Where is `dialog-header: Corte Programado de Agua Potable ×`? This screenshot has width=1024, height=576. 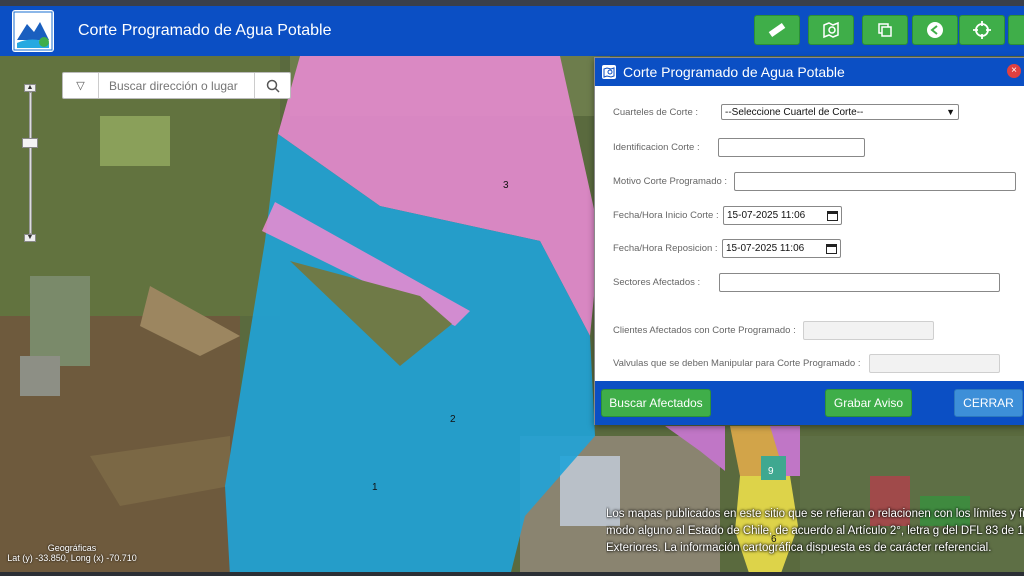 dialog-header: Corte Programado de Agua Potable × is located at coordinates (809, 72).